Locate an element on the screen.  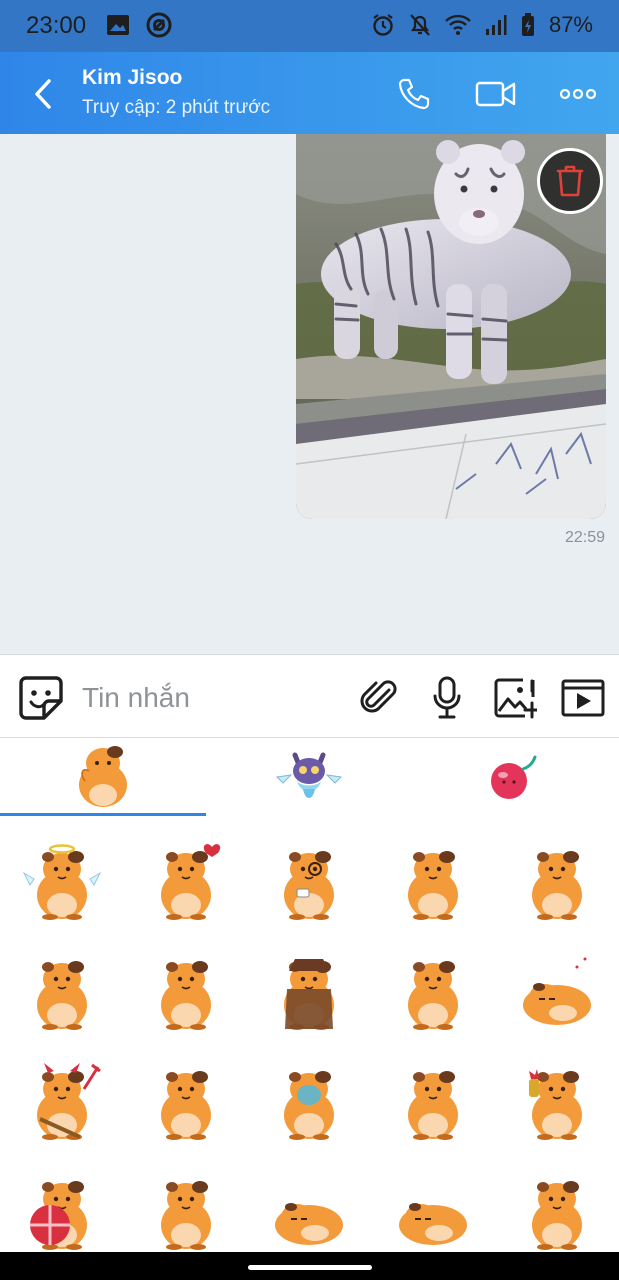
sticker-angel is located at coordinates (62, 881).